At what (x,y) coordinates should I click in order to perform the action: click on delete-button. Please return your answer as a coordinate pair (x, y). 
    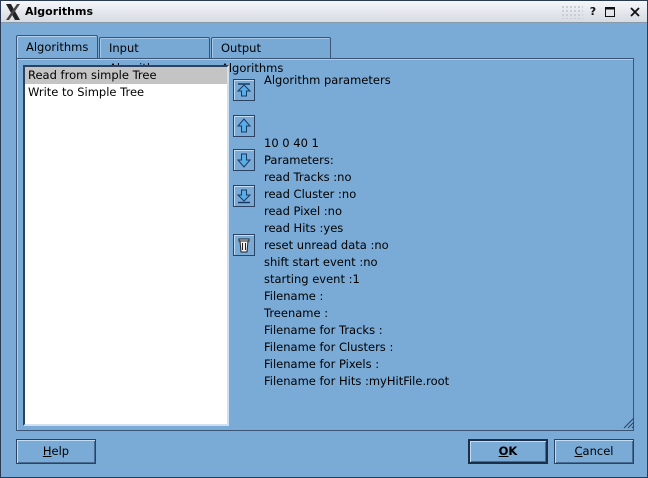
    Looking at the image, I should click on (244, 245).